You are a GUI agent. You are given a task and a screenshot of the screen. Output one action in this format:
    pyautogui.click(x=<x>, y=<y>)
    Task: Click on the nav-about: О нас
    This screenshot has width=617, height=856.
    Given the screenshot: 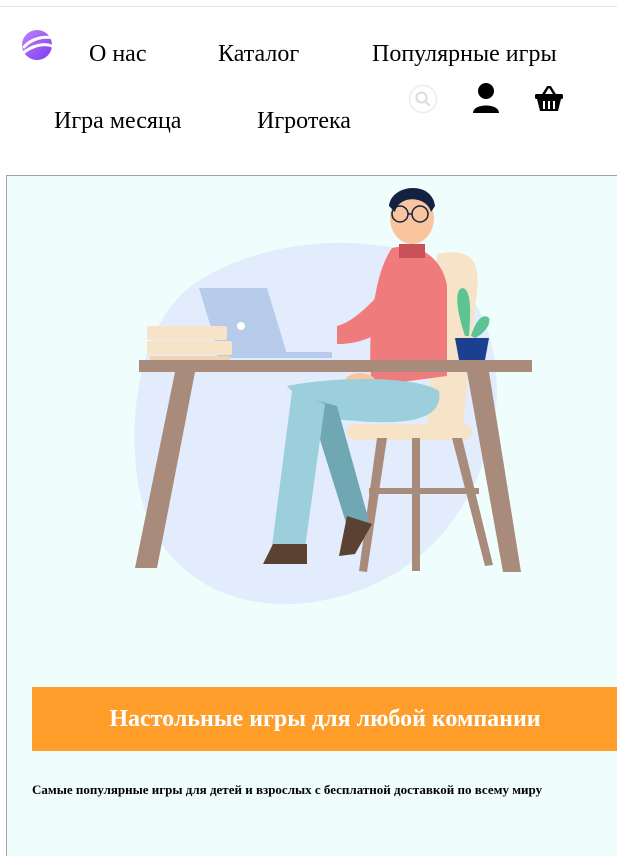 What is the action you would take?
    pyautogui.click(x=117, y=54)
    